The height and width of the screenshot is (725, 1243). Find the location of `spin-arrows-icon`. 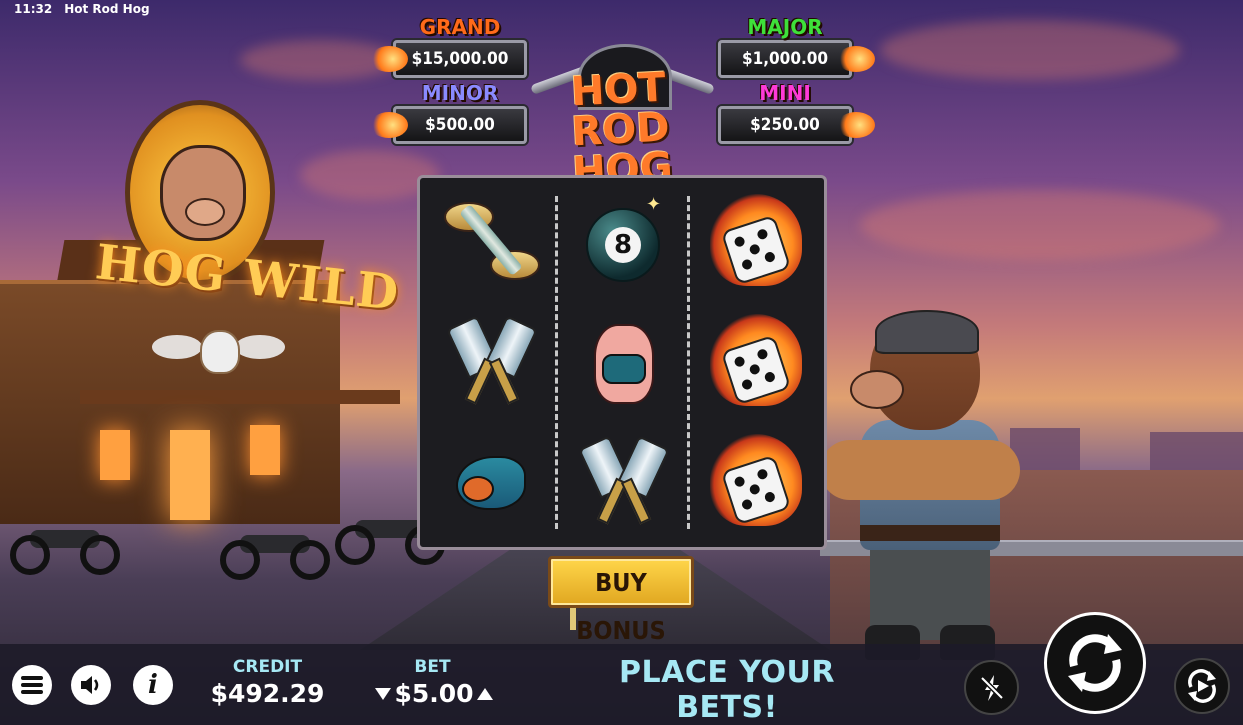

spin-arrows-icon is located at coordinates (1095, 663).